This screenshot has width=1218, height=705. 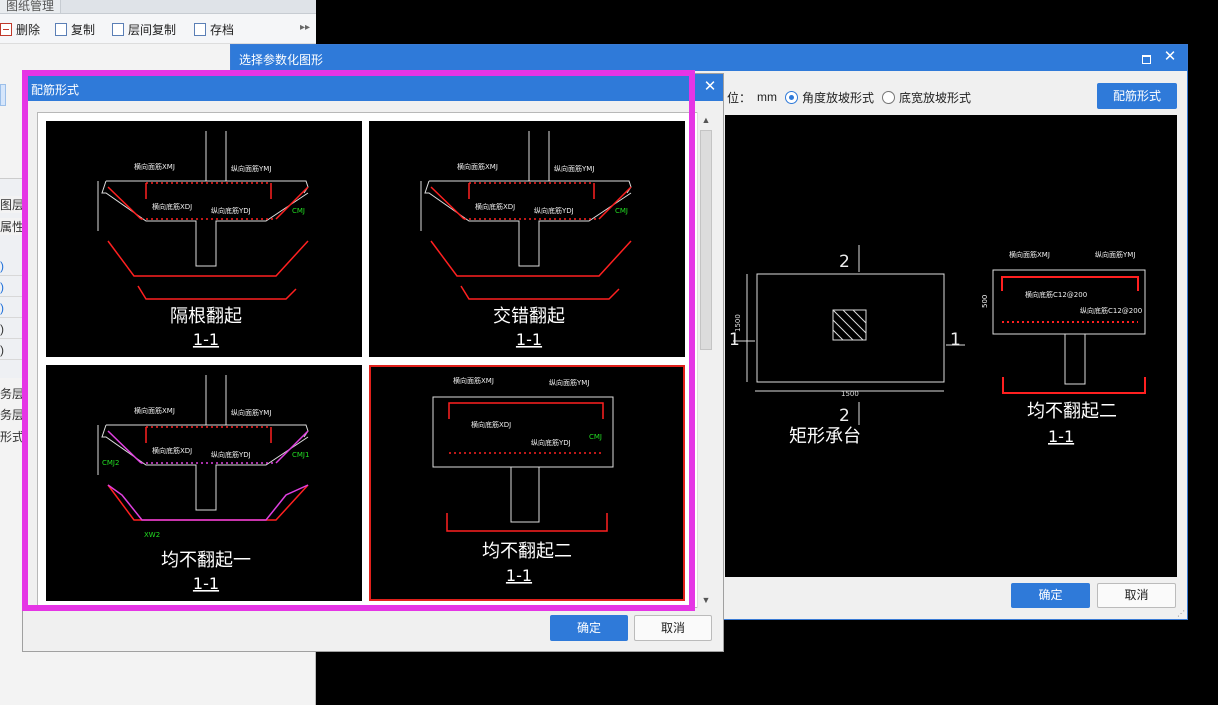 I want to click on delete-button: 删除, so click(x=20, y=29).